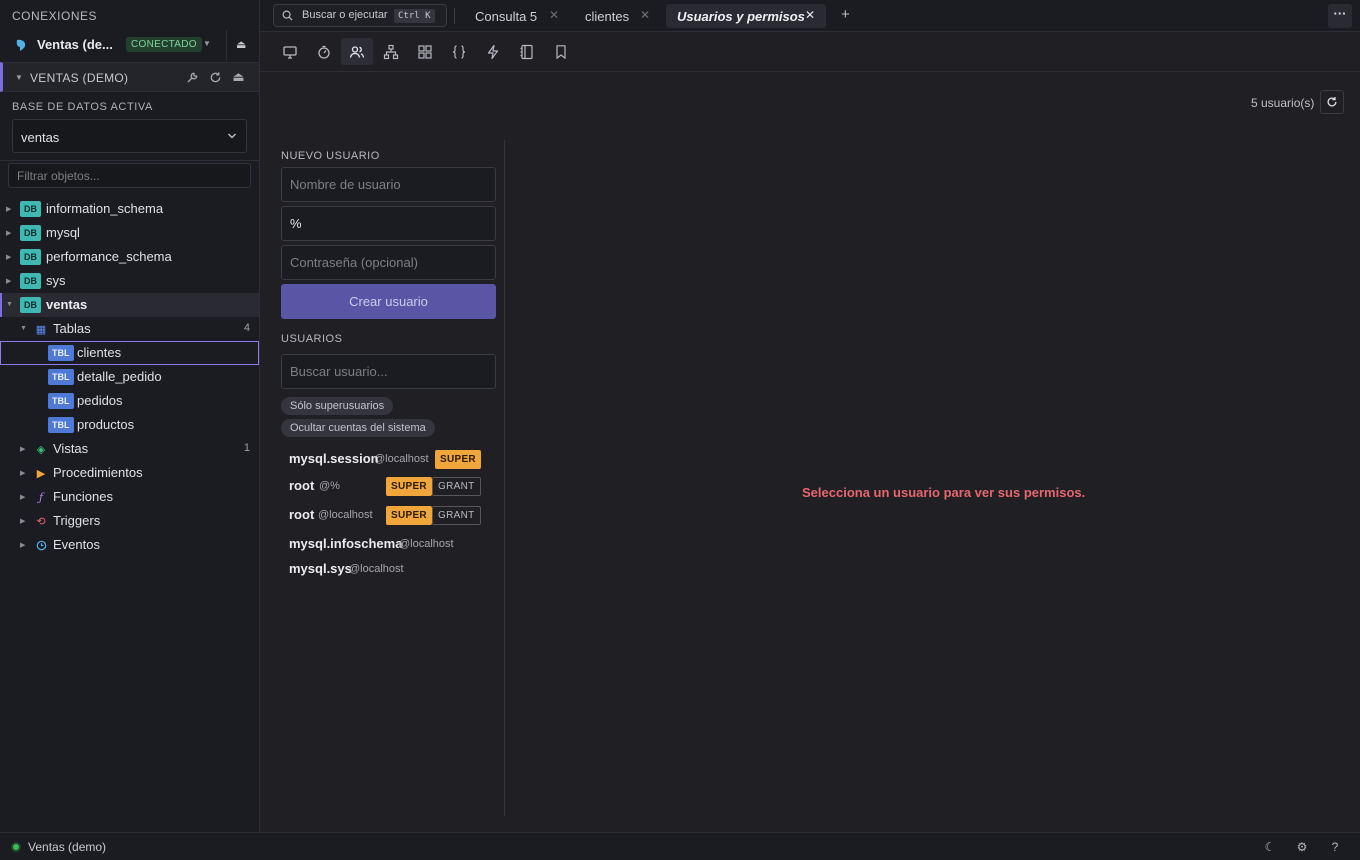  I want to click on dolphin-icon, so click(21, 45).